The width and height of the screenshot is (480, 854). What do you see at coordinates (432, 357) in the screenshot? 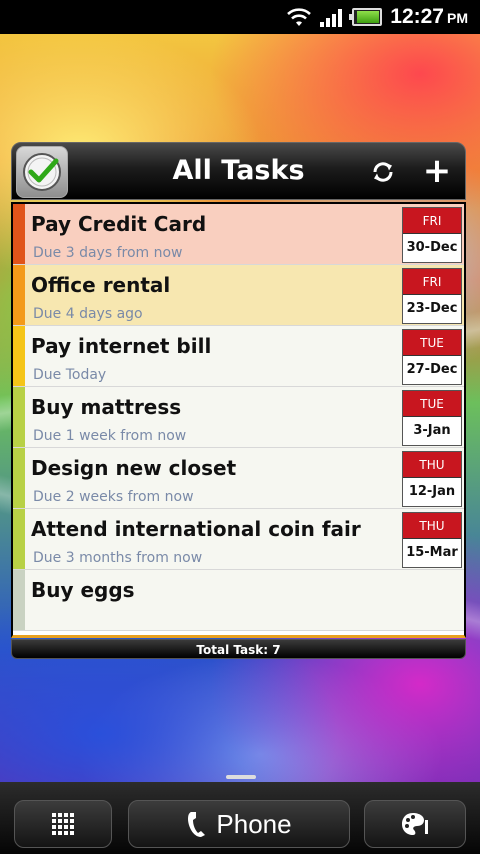
I see `date-badge: TUE 27-Dec` at bounding box center [432, 357].